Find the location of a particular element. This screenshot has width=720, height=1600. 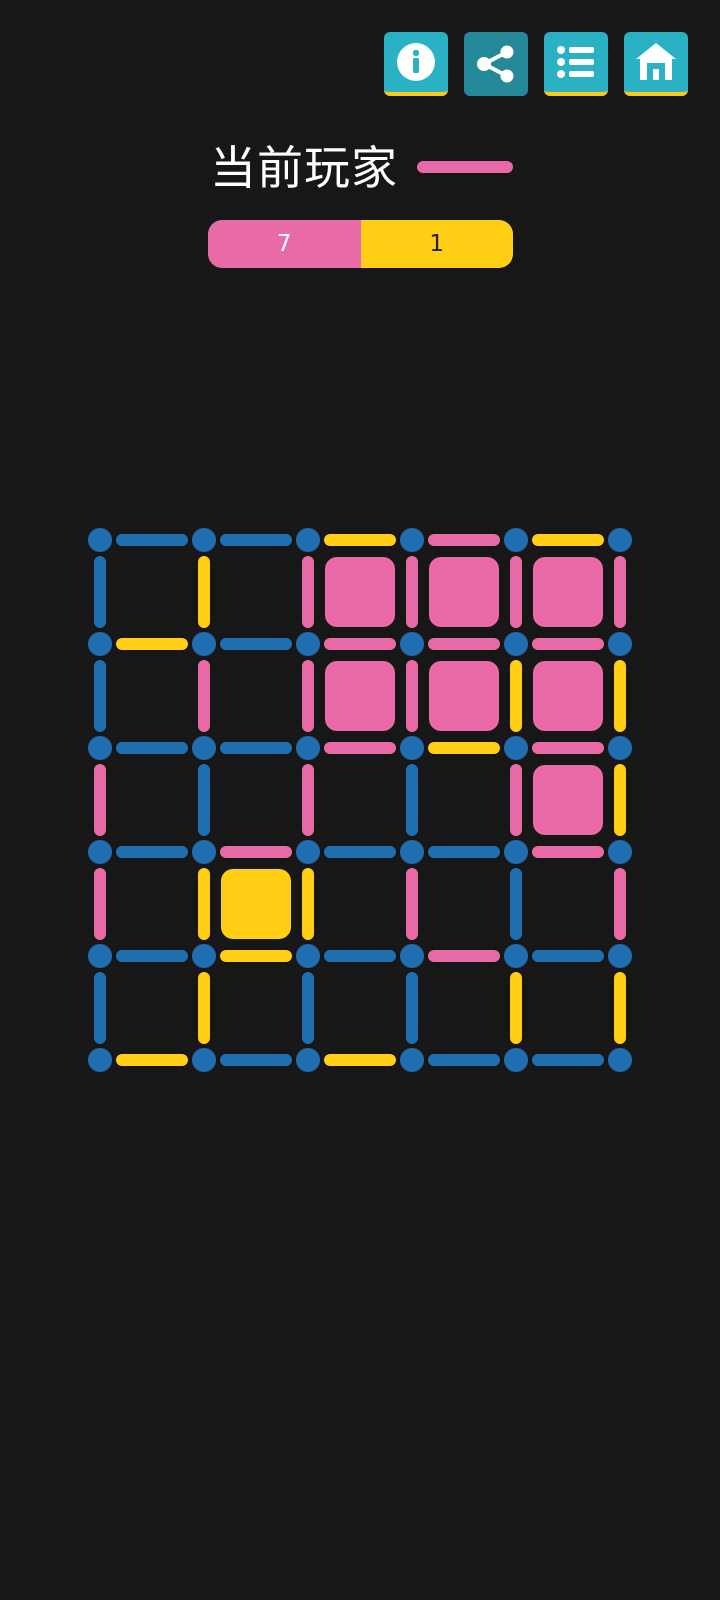

grid-dot-r0c0 is located at coordinates (100, 540).